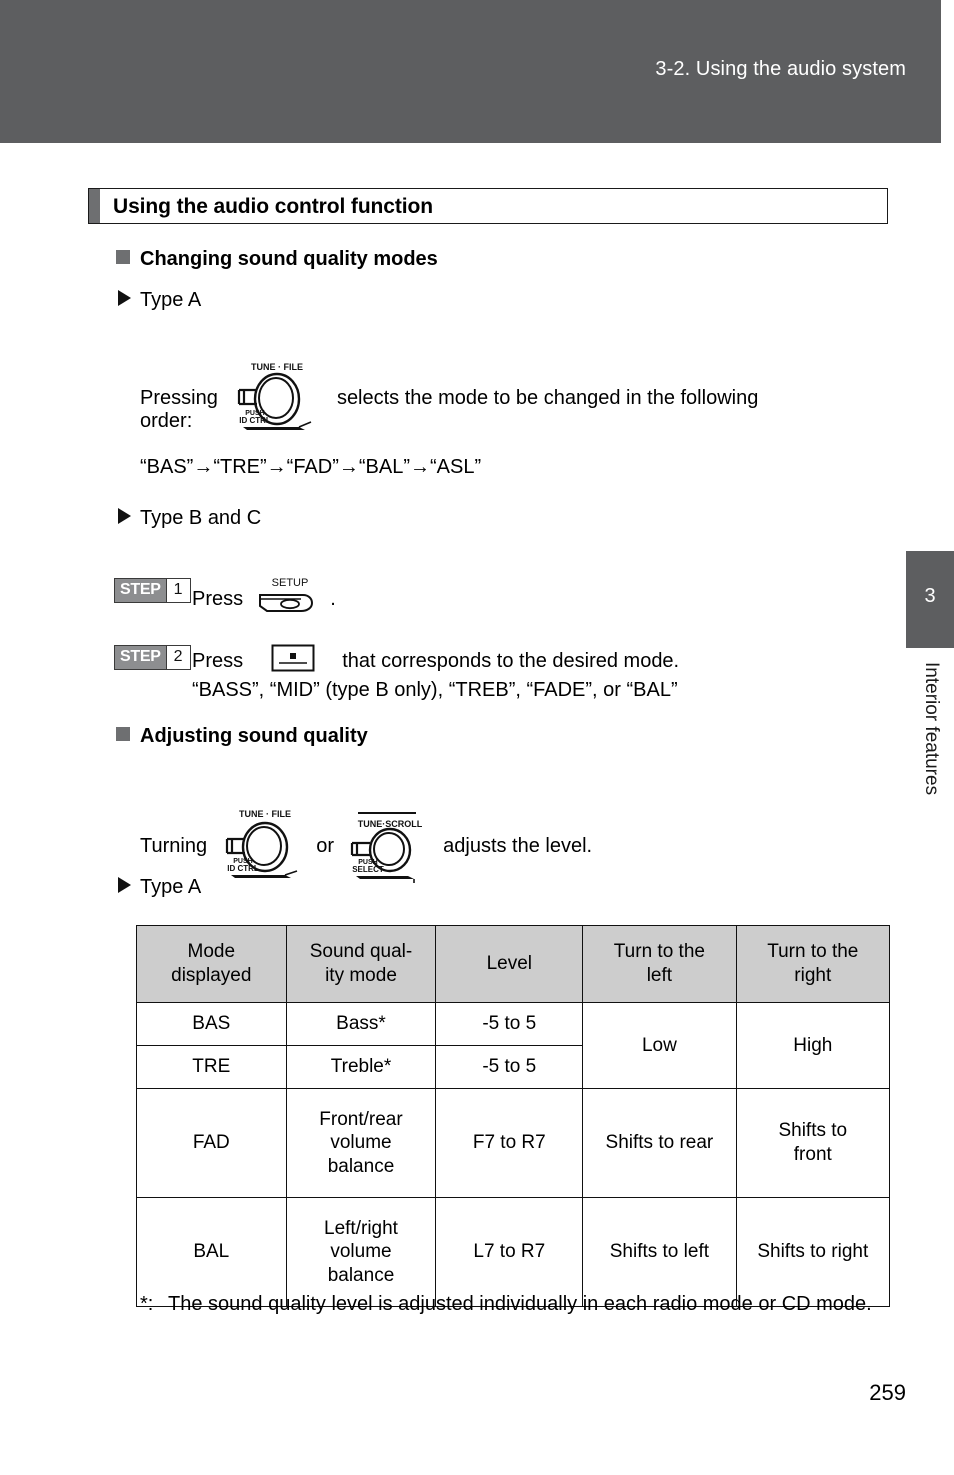  I want to click on type-a-label-1: Type A, so click(159, 300).